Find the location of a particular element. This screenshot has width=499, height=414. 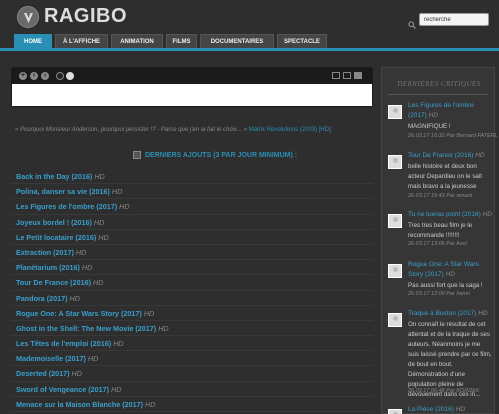

brand-name: RAGIBO is located at coordinates (85, 16).